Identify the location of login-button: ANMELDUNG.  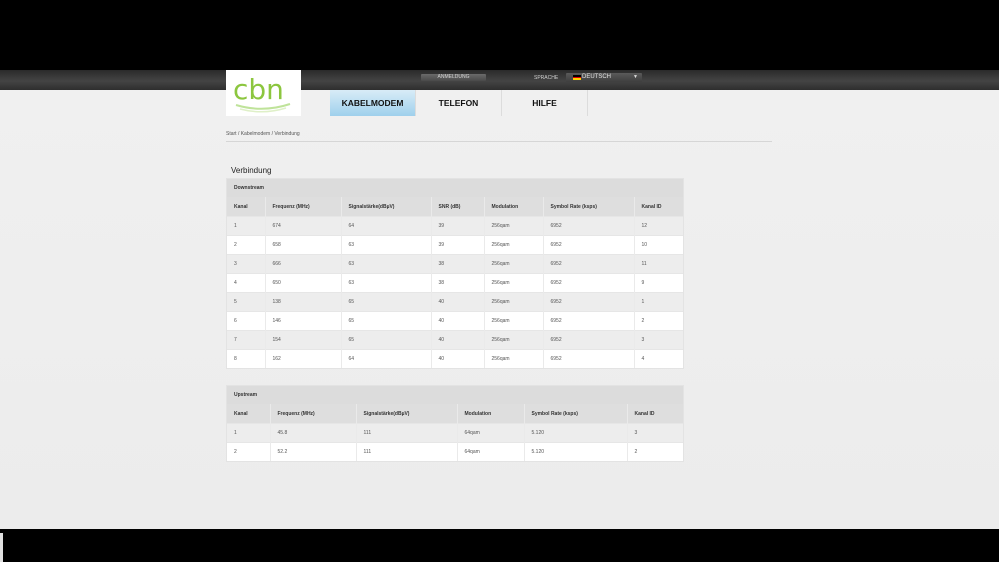
(453, 77).